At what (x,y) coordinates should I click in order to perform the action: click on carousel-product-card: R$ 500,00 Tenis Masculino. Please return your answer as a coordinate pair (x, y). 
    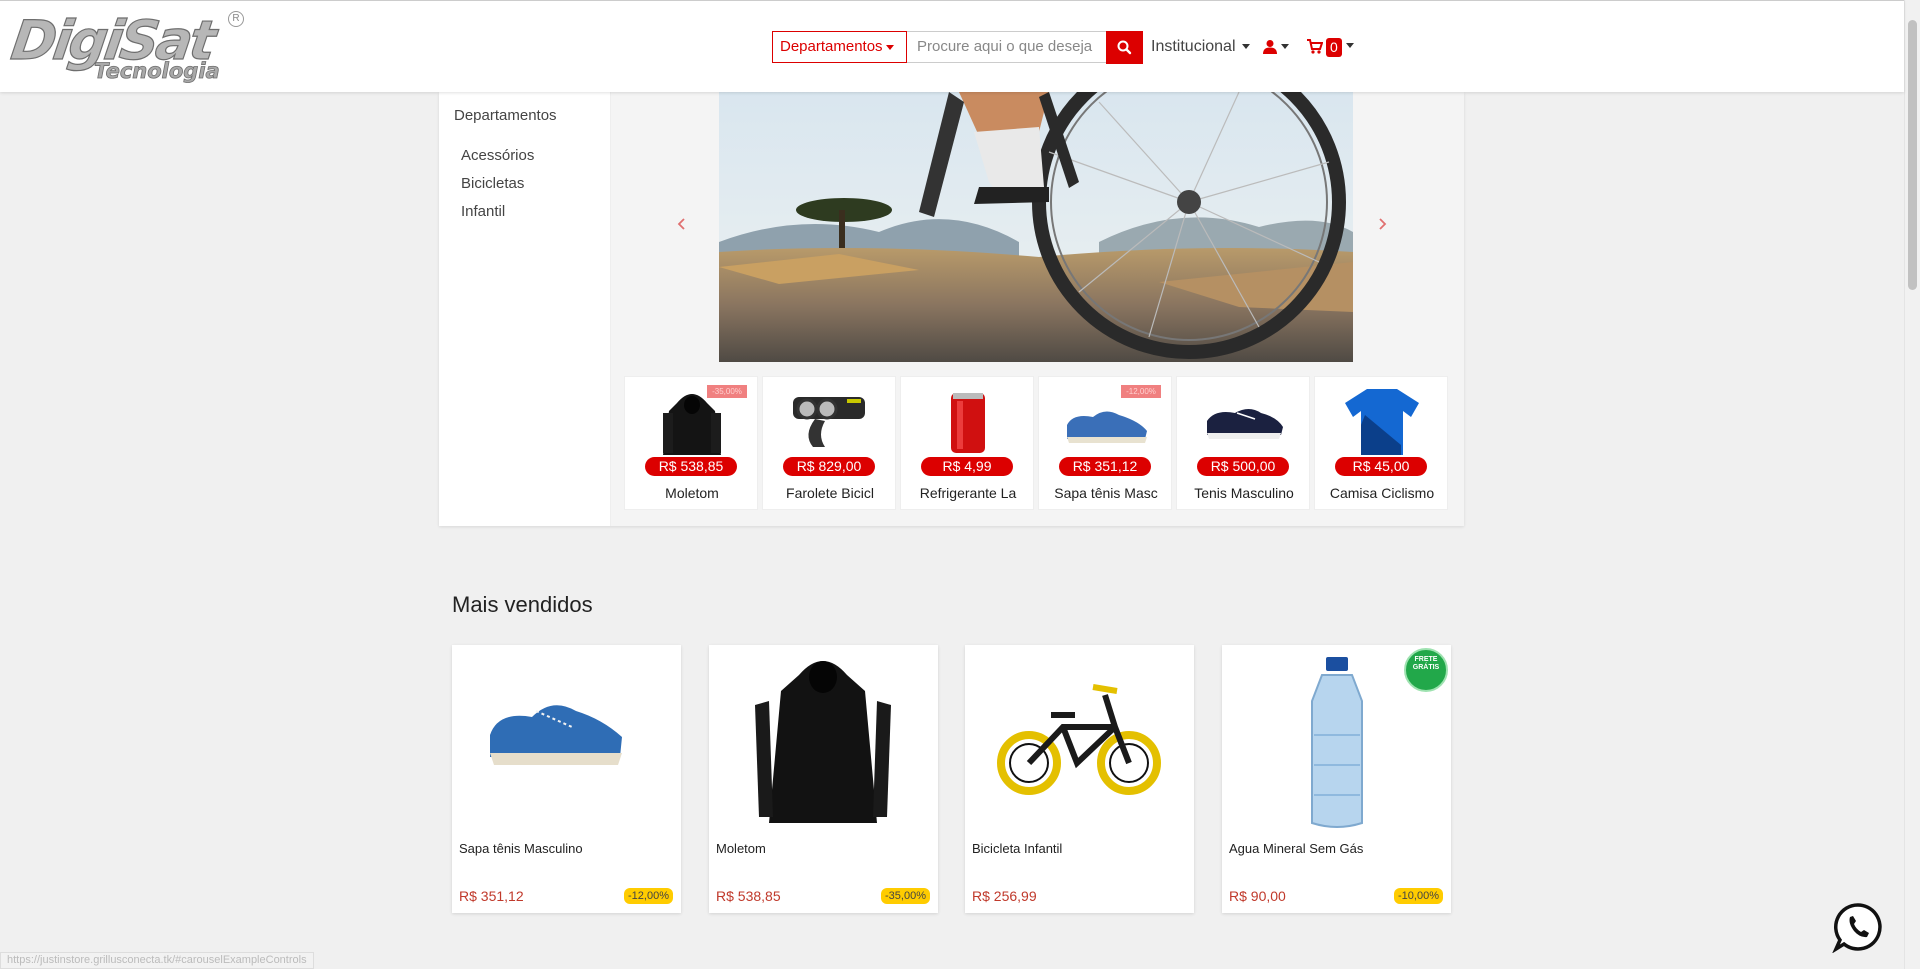
    Looking at the image, I should click on (1243, 443).